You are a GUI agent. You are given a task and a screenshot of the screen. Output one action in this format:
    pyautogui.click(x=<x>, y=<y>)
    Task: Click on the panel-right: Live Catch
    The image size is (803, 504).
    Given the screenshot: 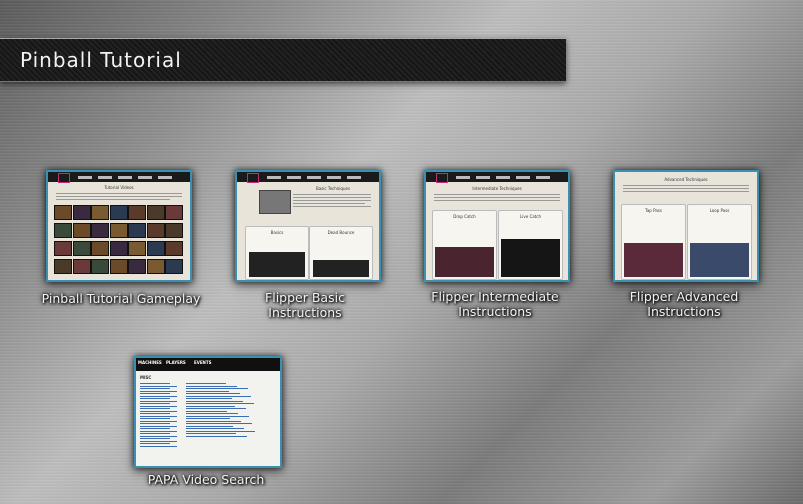 What is the action you would take?
    pyautogui.click(x=530, y=245)
    